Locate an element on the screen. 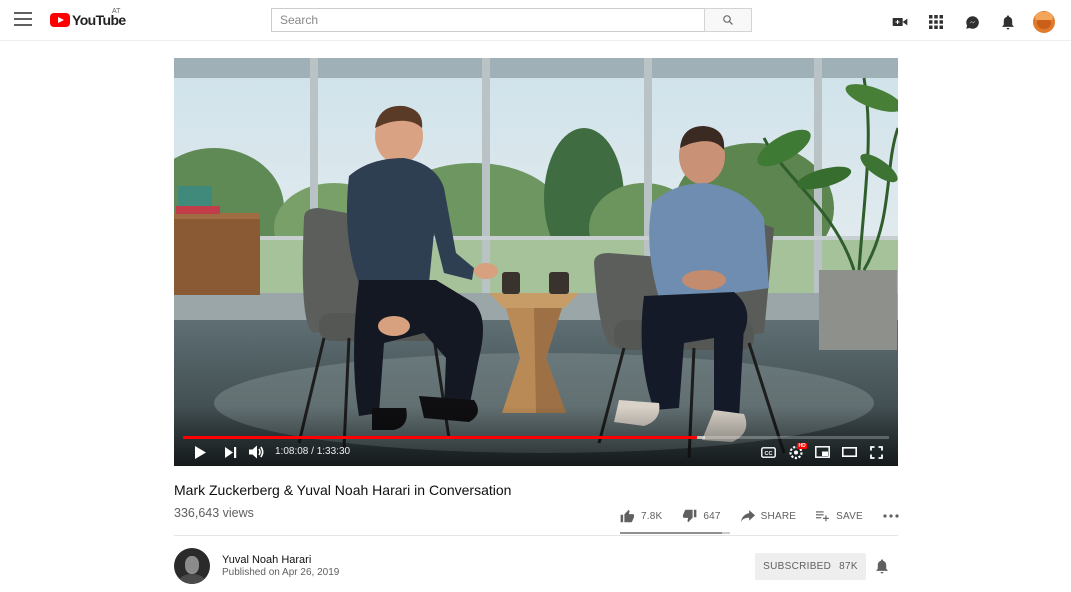 The image size is (1071, 592). search-icon is located at coordinates (728, 20).